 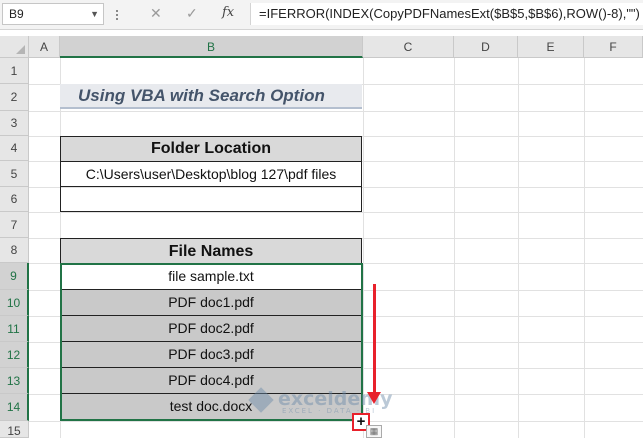 I want to click on row-header-3: 3, so click(x=14, y=123).